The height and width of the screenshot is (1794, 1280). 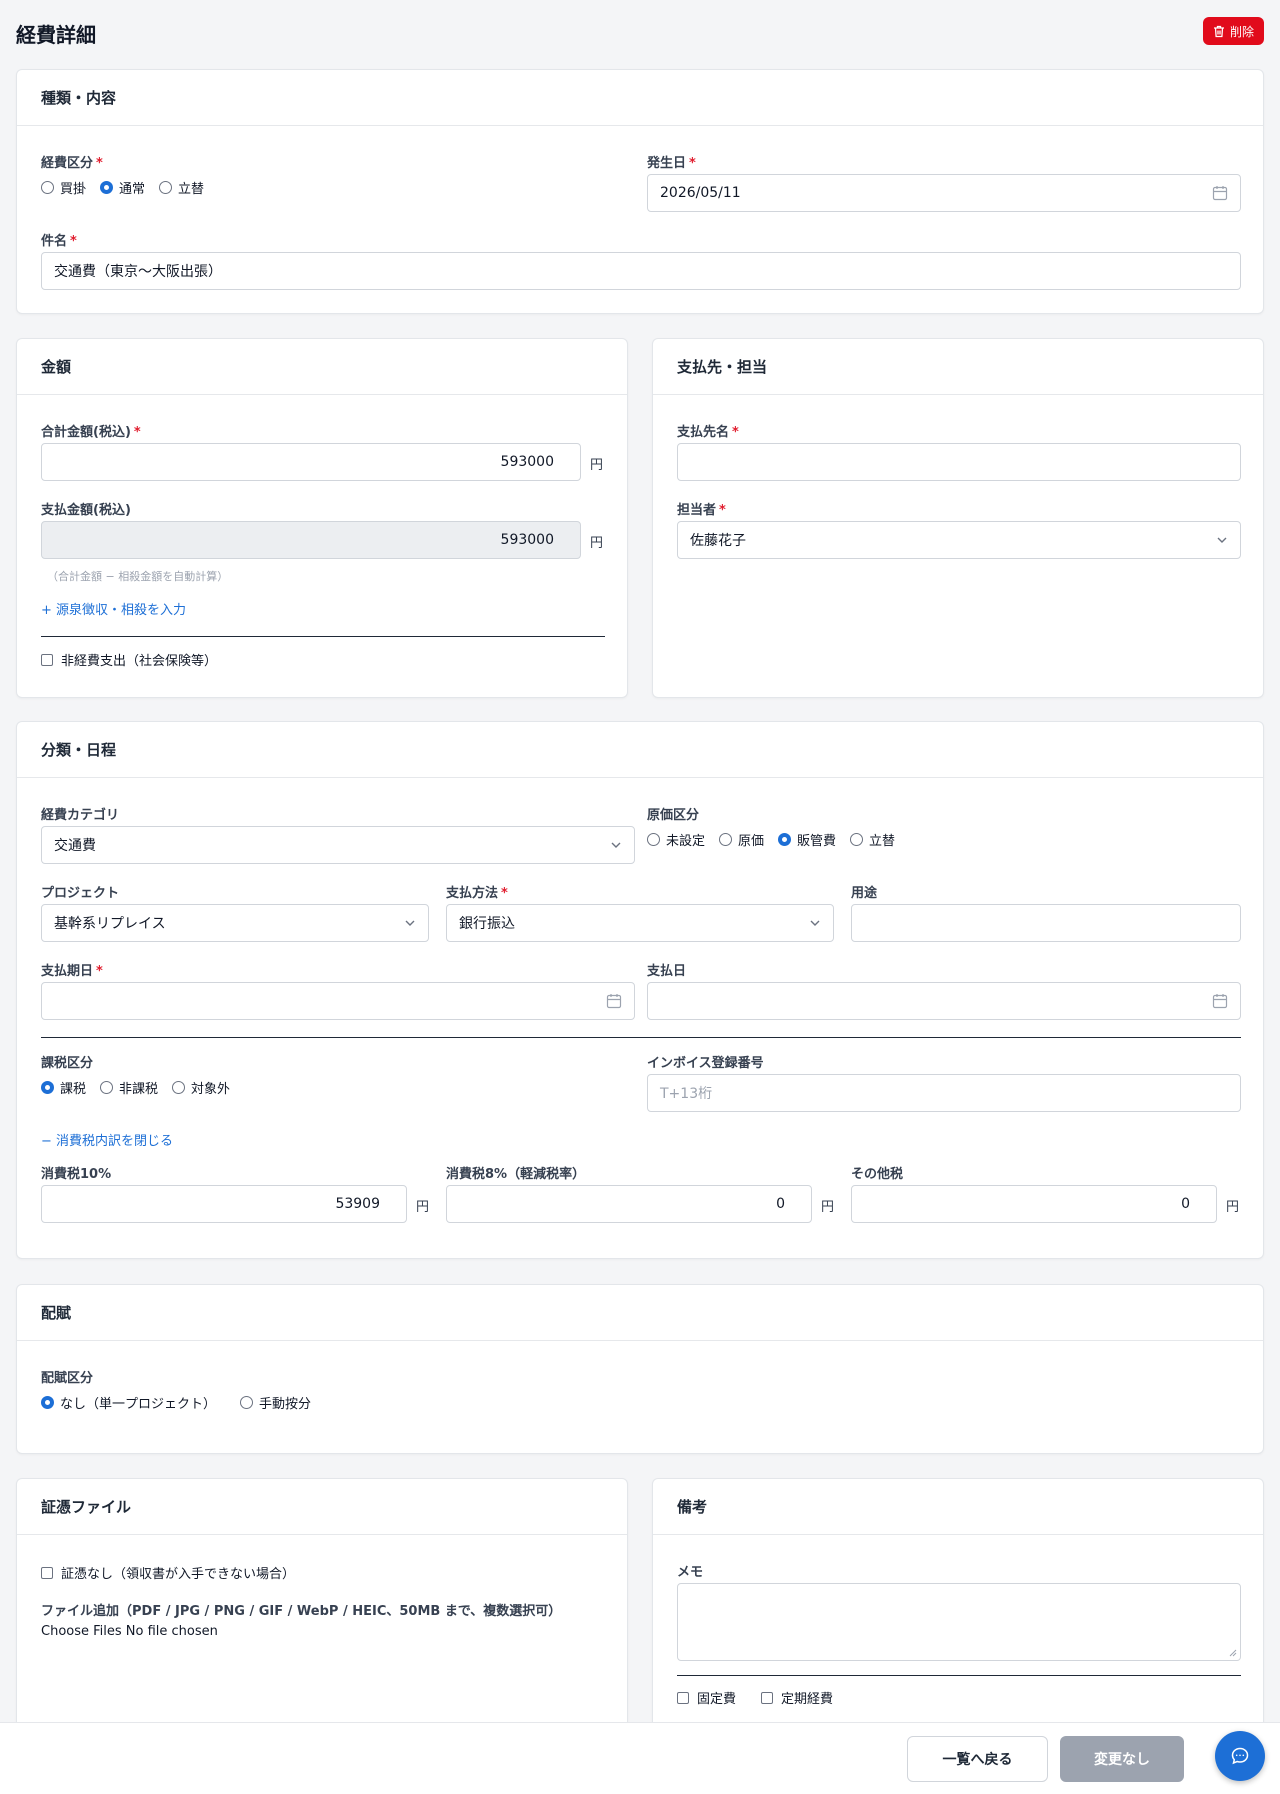 I want to click on total-amount-unit: 円, so click(x=597, y=465).